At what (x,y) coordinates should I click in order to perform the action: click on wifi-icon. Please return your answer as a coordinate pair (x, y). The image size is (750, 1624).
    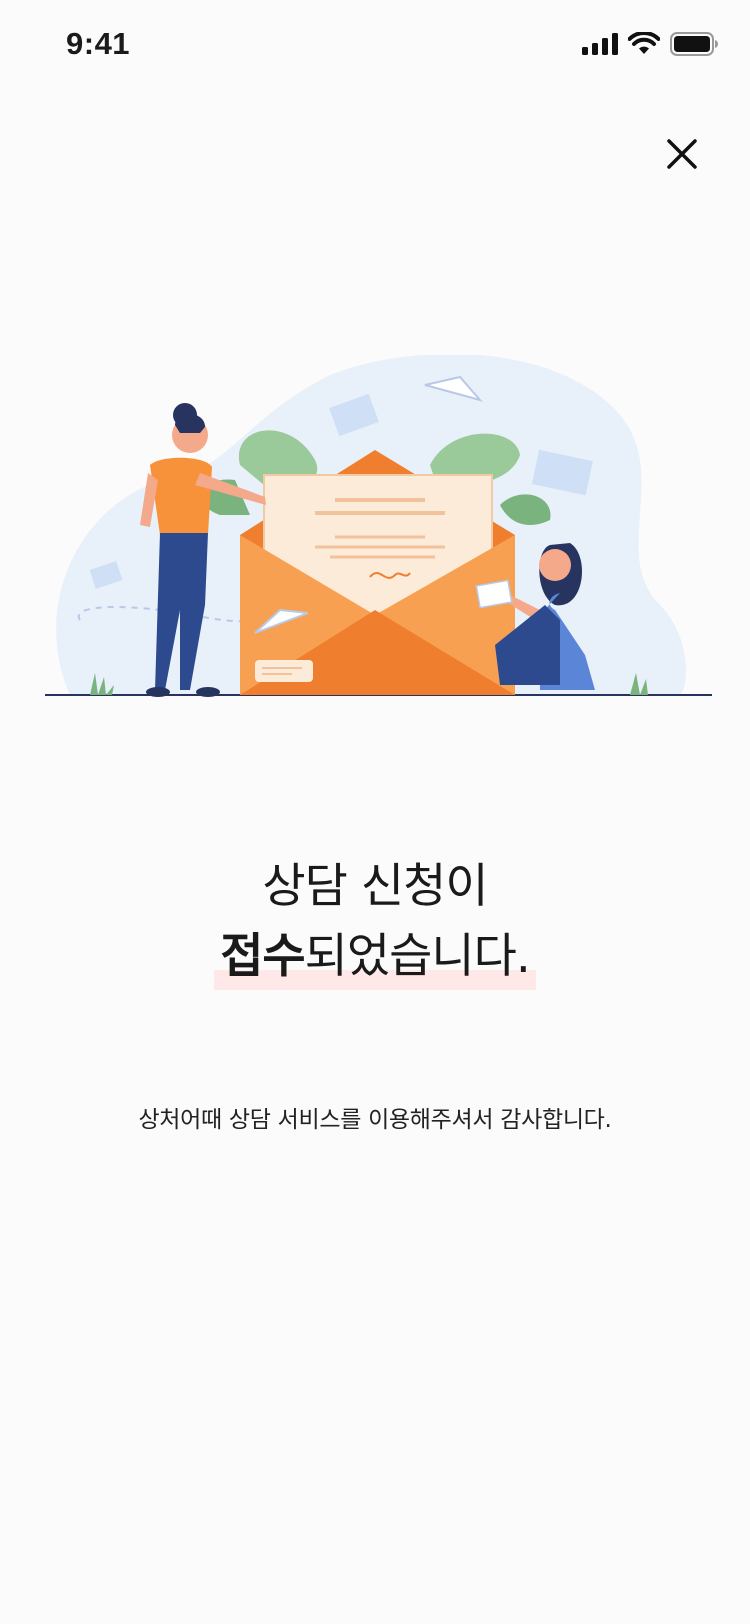
    Looking at the image, I should click on (644, 43).